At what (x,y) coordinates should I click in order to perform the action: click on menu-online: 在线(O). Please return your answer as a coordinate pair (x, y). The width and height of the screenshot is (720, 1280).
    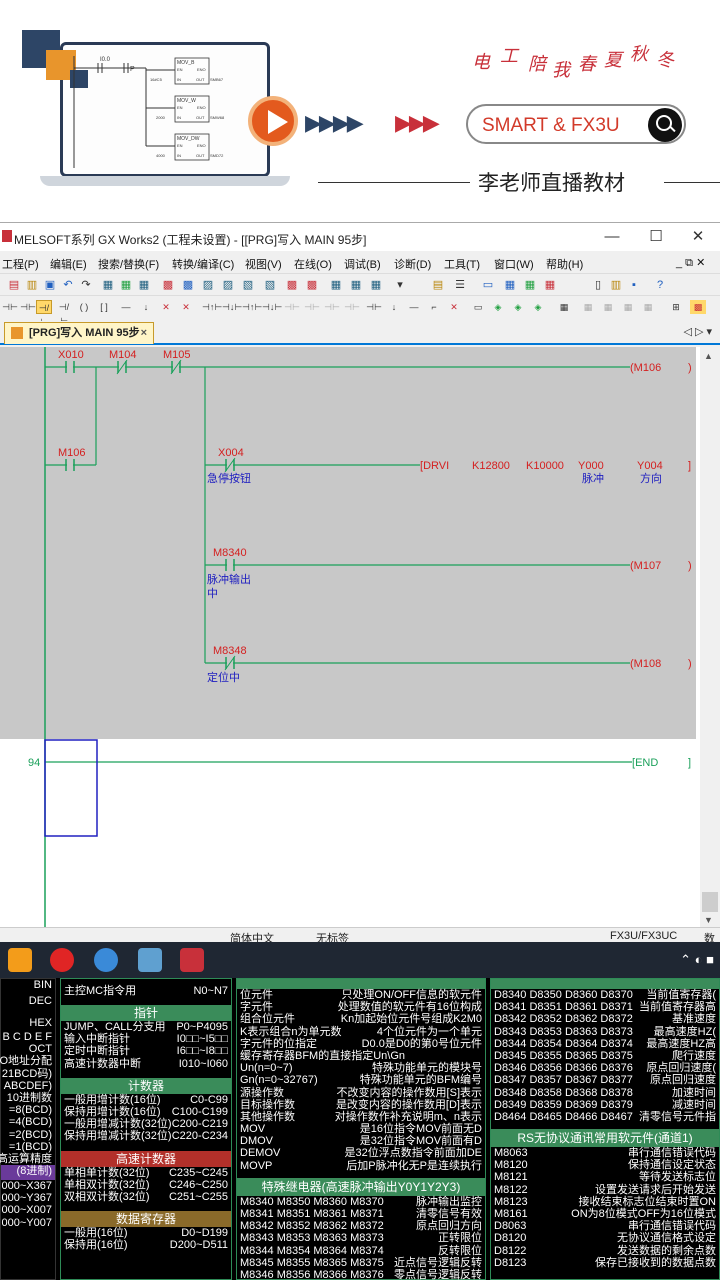
    Looking at the image, I should click on (313, 264).